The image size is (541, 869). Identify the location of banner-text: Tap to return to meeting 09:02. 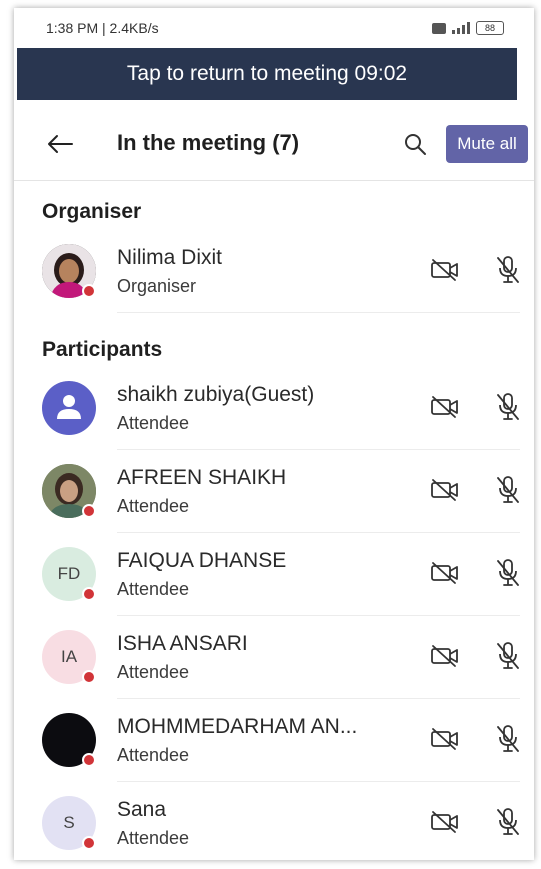
(267, 73).